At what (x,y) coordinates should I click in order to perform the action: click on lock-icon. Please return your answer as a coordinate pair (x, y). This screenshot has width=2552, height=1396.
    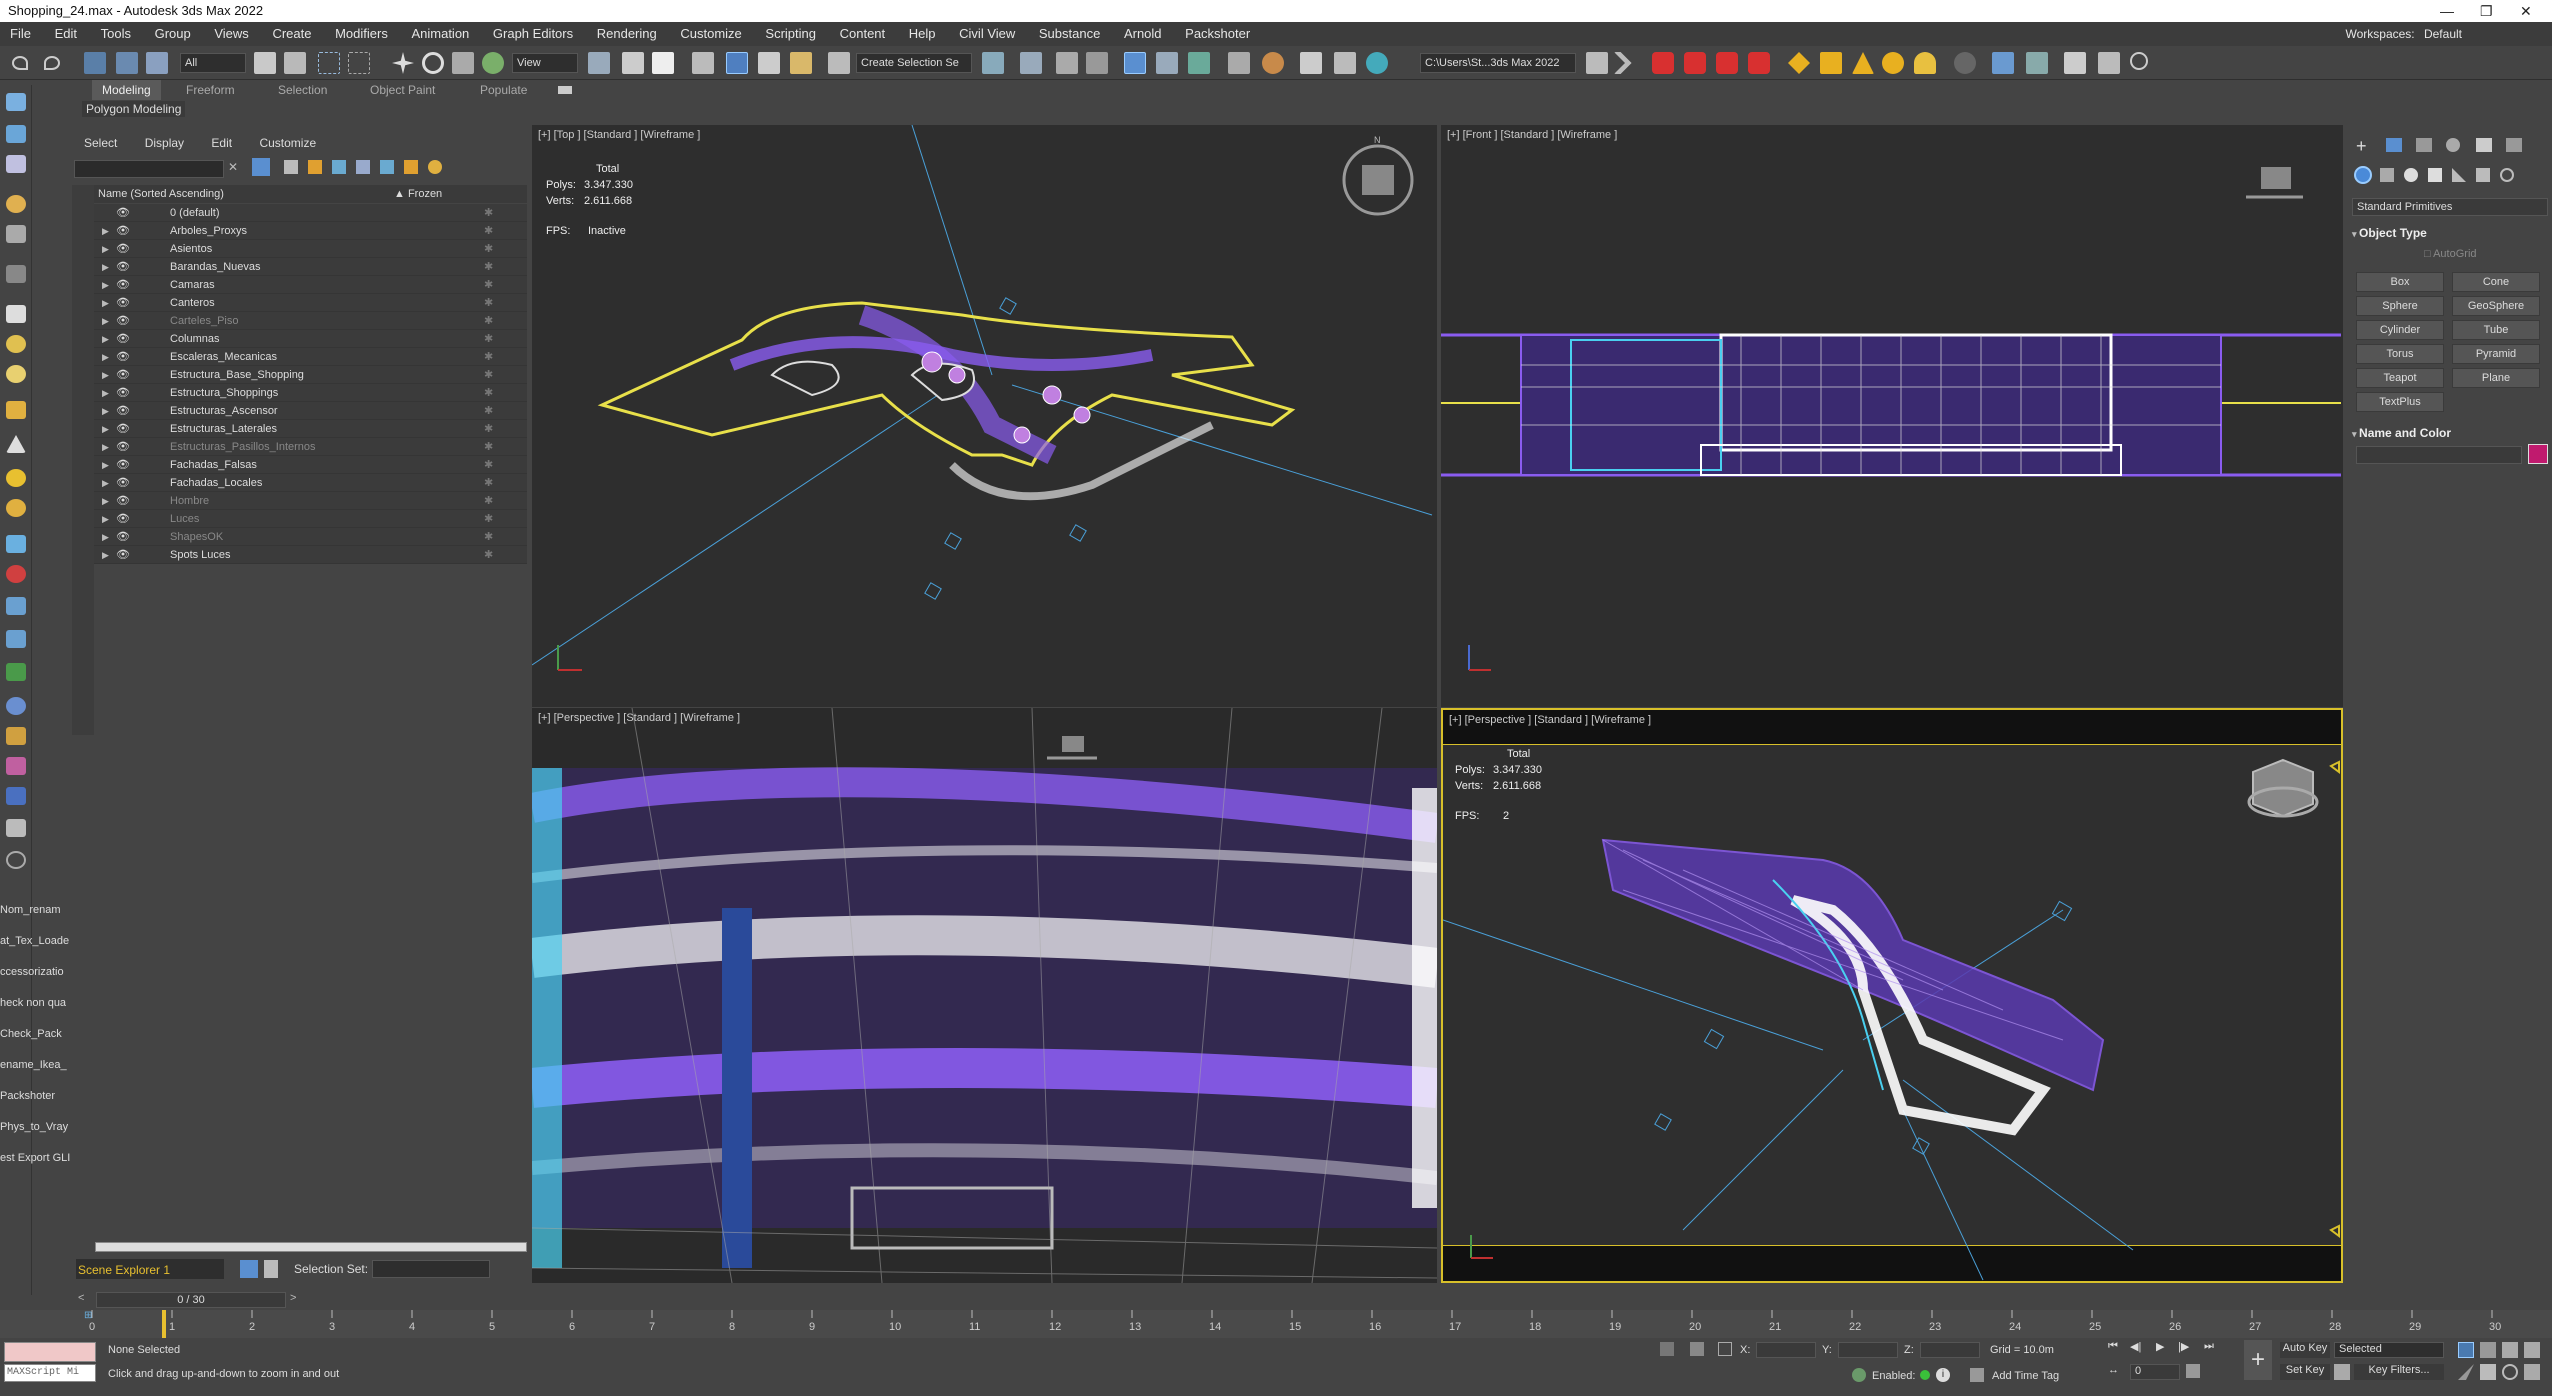
    Looking at the image, I should click on (16, 828).